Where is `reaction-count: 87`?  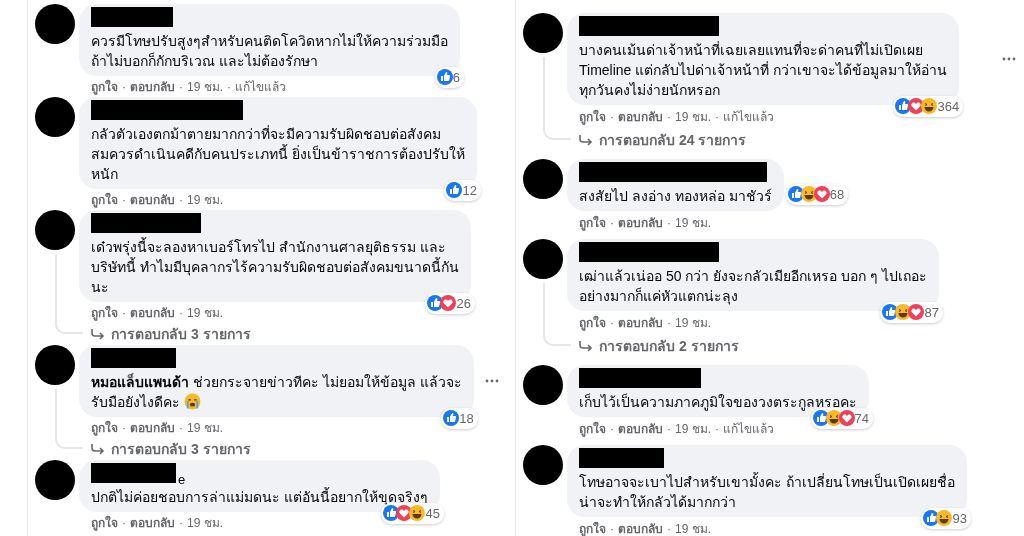
reaction-count: 87 is located at coordinates (931, 312).